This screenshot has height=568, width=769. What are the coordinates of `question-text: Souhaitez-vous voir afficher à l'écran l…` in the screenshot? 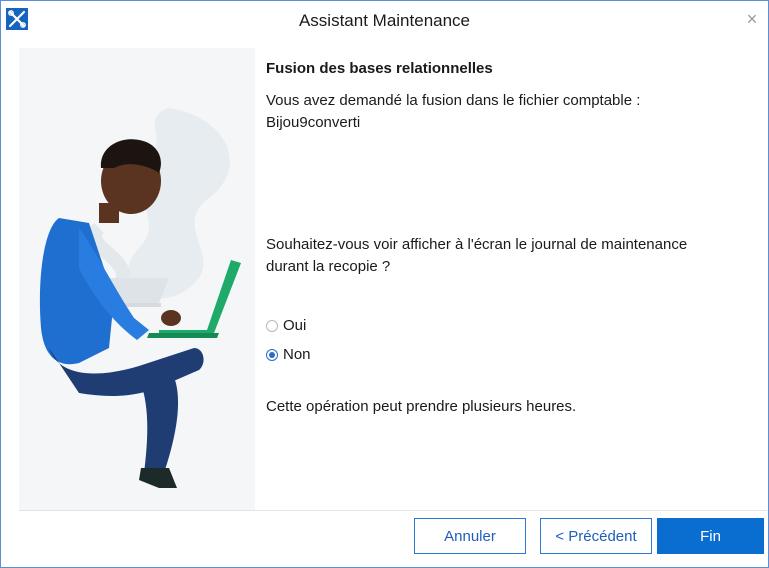 It's located at (477, 244).